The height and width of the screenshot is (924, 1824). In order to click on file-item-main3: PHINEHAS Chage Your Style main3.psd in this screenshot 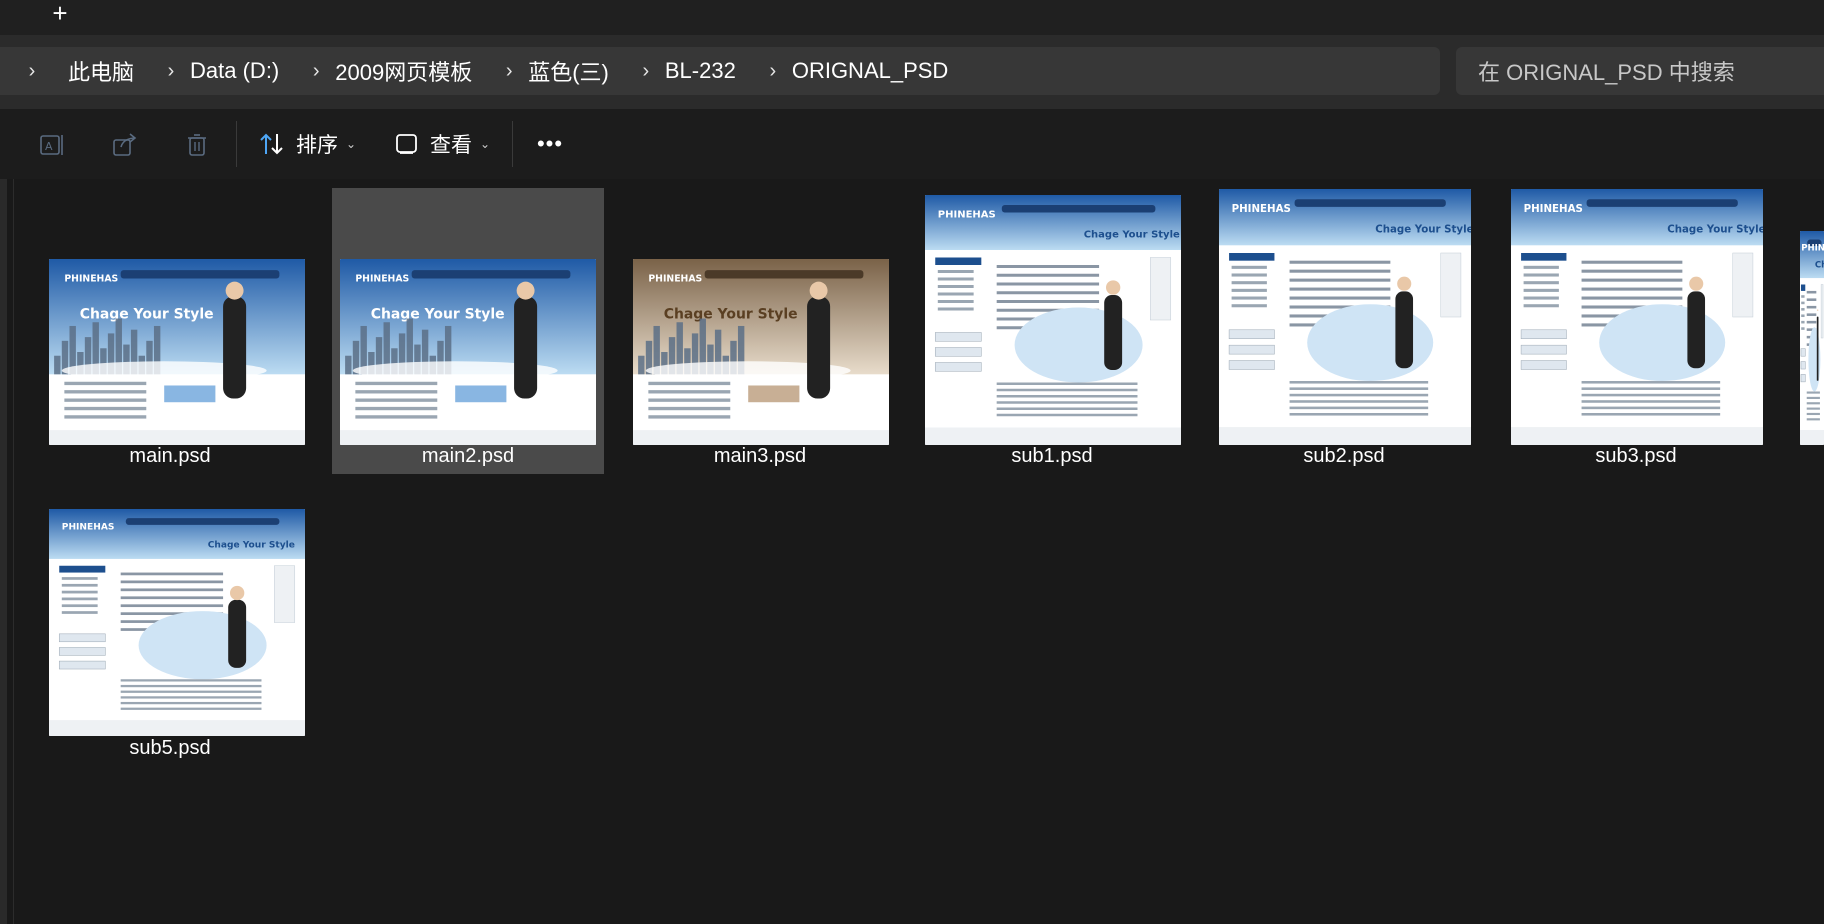, I will do `click(760, 324)`.